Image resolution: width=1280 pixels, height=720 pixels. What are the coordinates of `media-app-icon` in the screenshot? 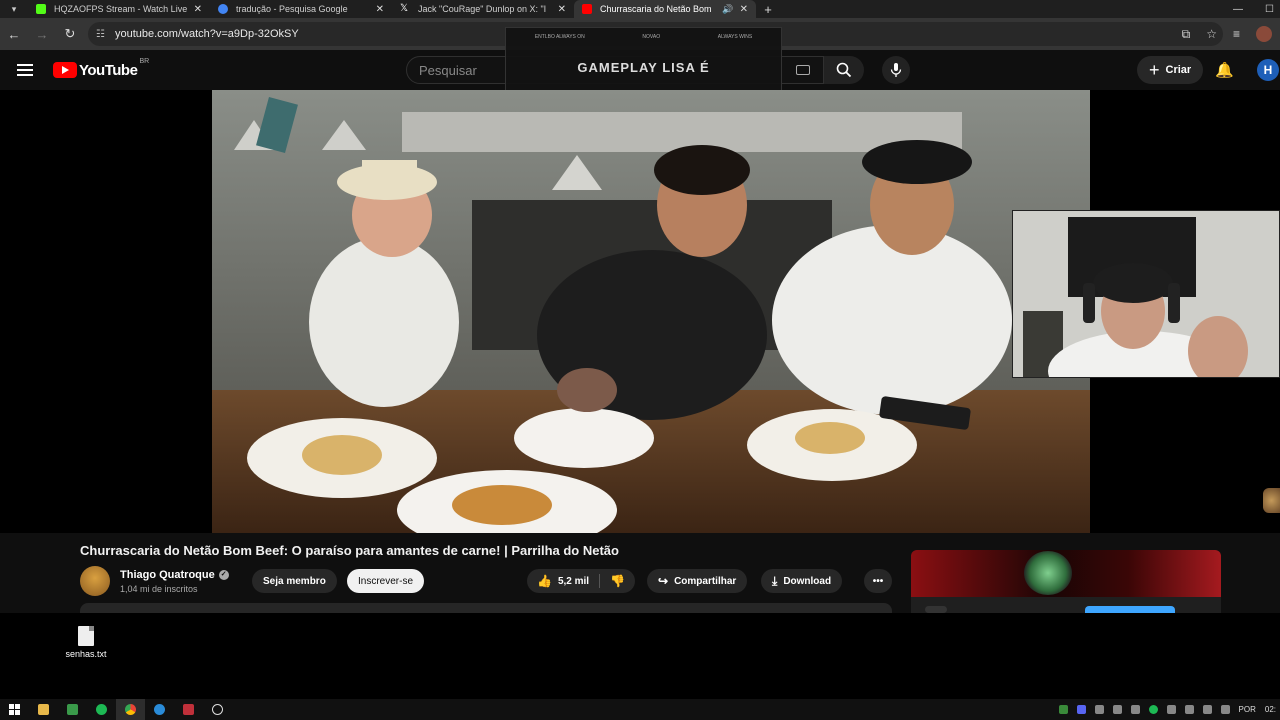 It's located at (188, 709).